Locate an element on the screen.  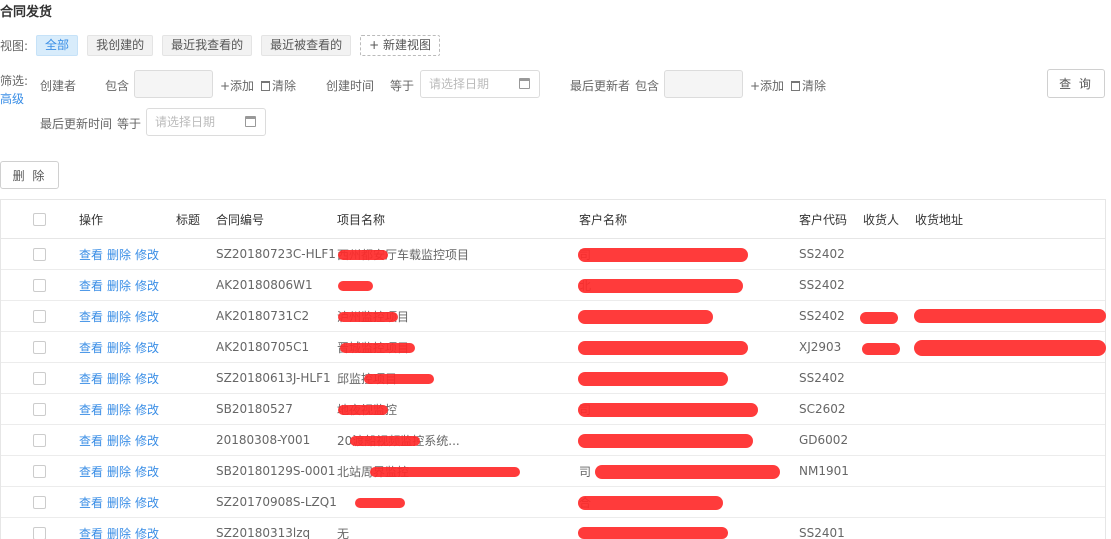
filter-label: 筛选: is located at coordinates (14, 81).